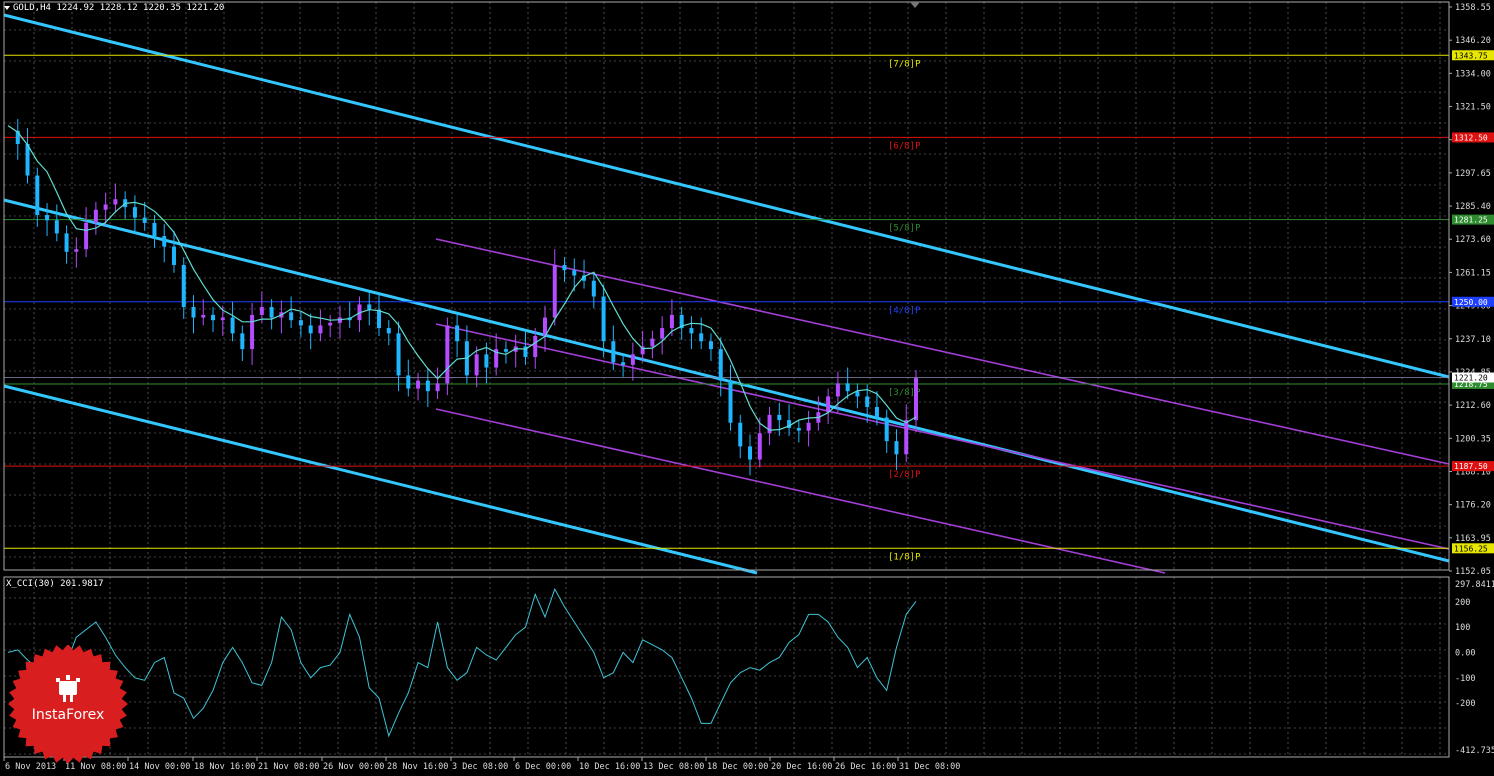 The width and height of the screenshot is (1494, 776). What do you see at coordinates (915, 5) in the screenshot?
I see `shift-marker-icon` at bounding box center [915, 5].